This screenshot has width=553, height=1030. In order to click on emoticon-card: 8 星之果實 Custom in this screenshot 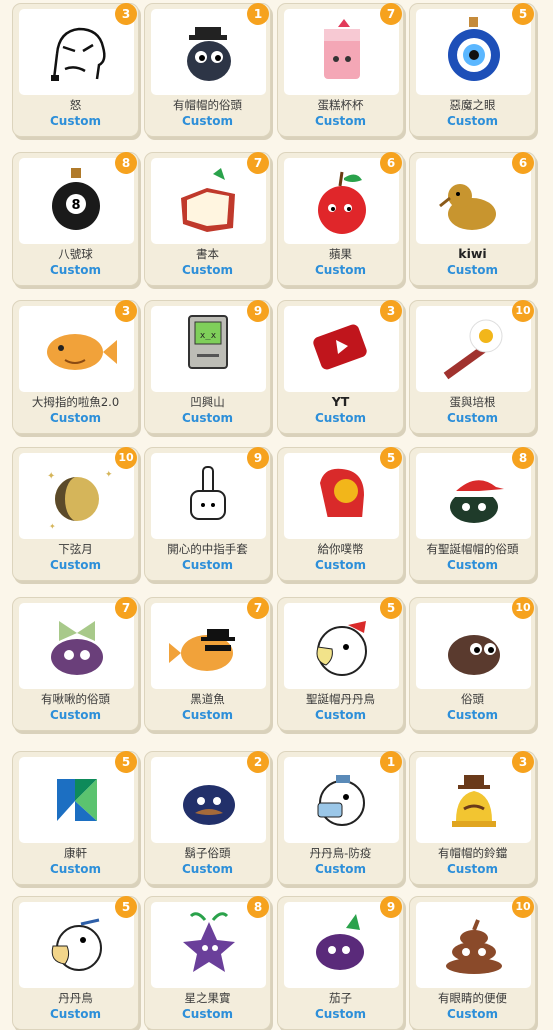, I will do `click(207, 963)`.